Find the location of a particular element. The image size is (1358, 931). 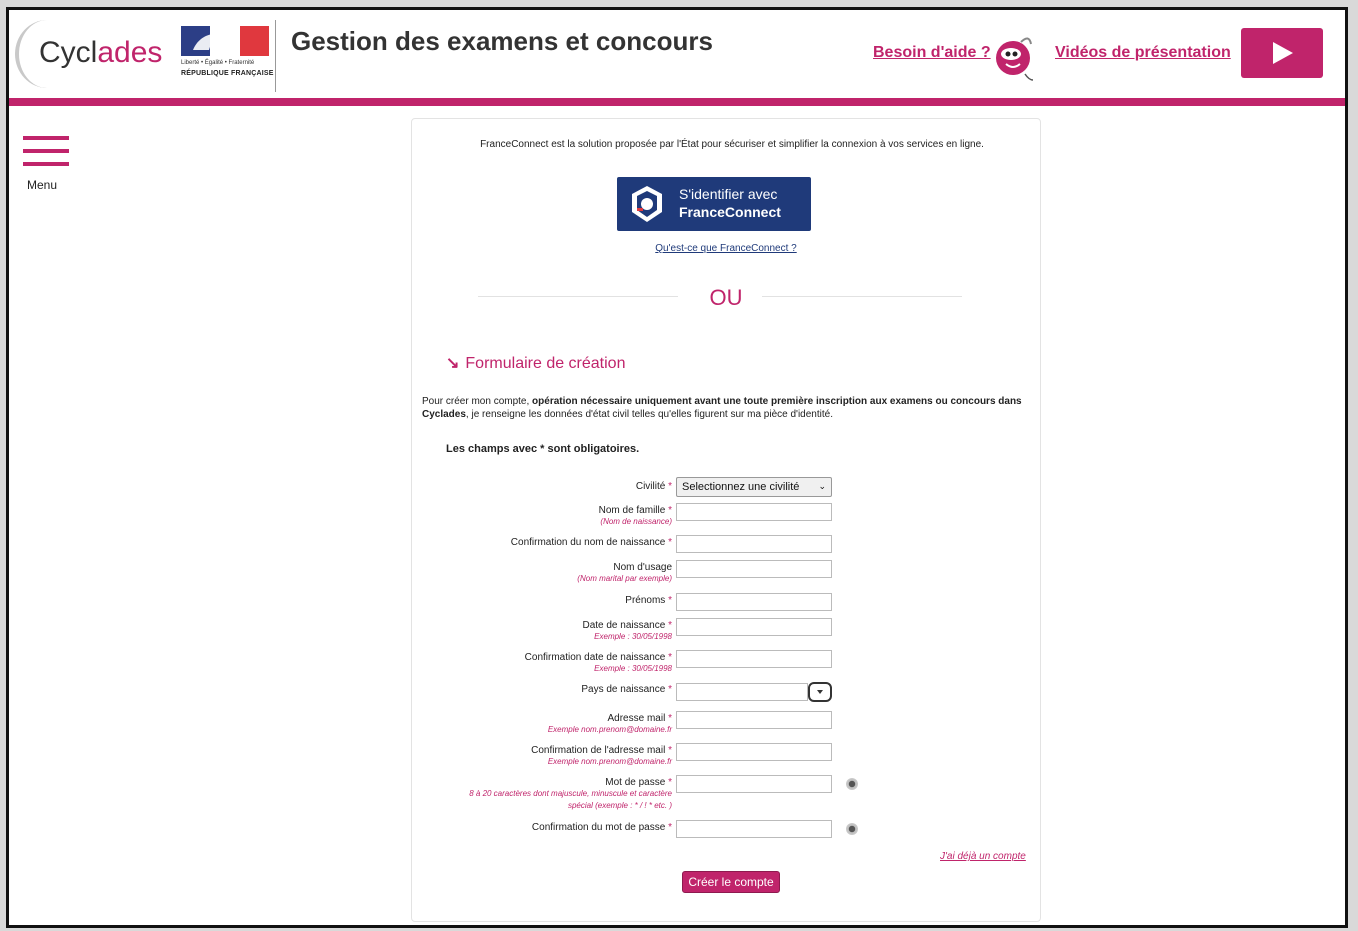

play-video-button is located at coordinates (1282, 53).